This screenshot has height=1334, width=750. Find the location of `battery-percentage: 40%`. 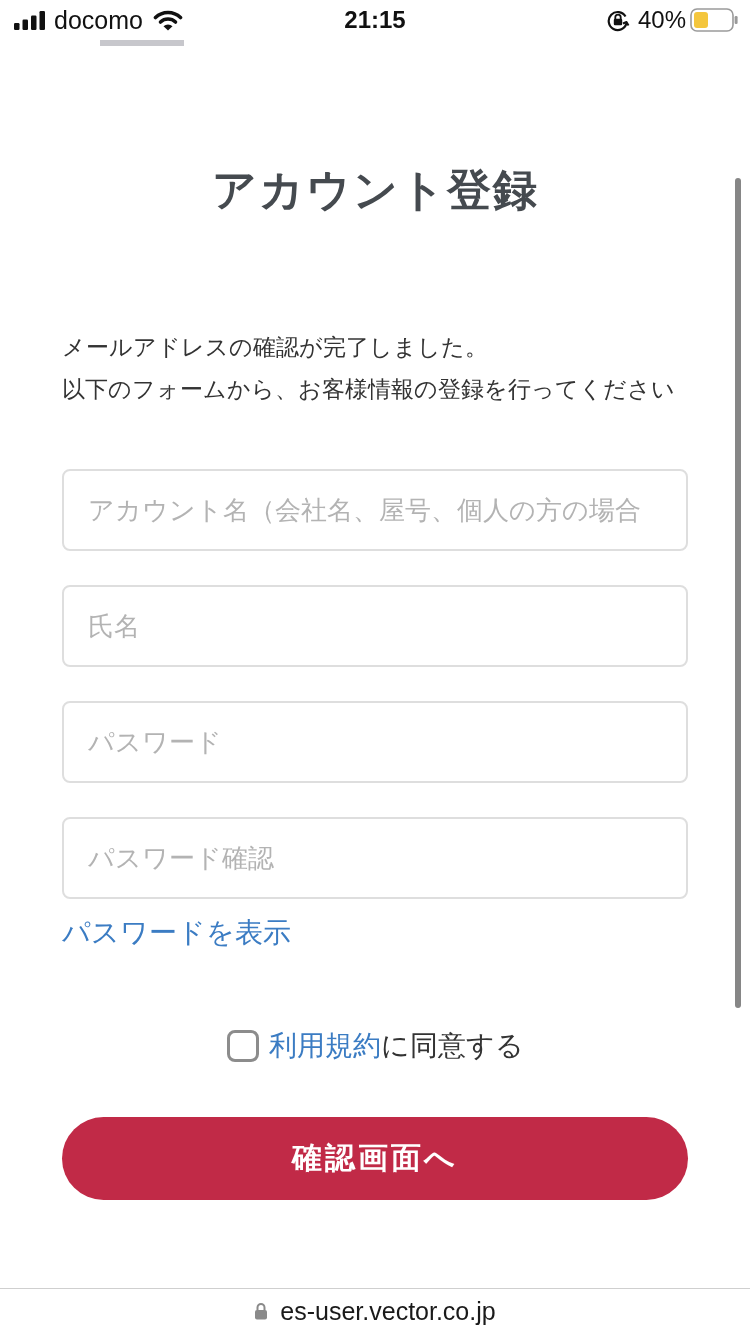

battery-percentage: 40% is located at coordinates (661, 20).